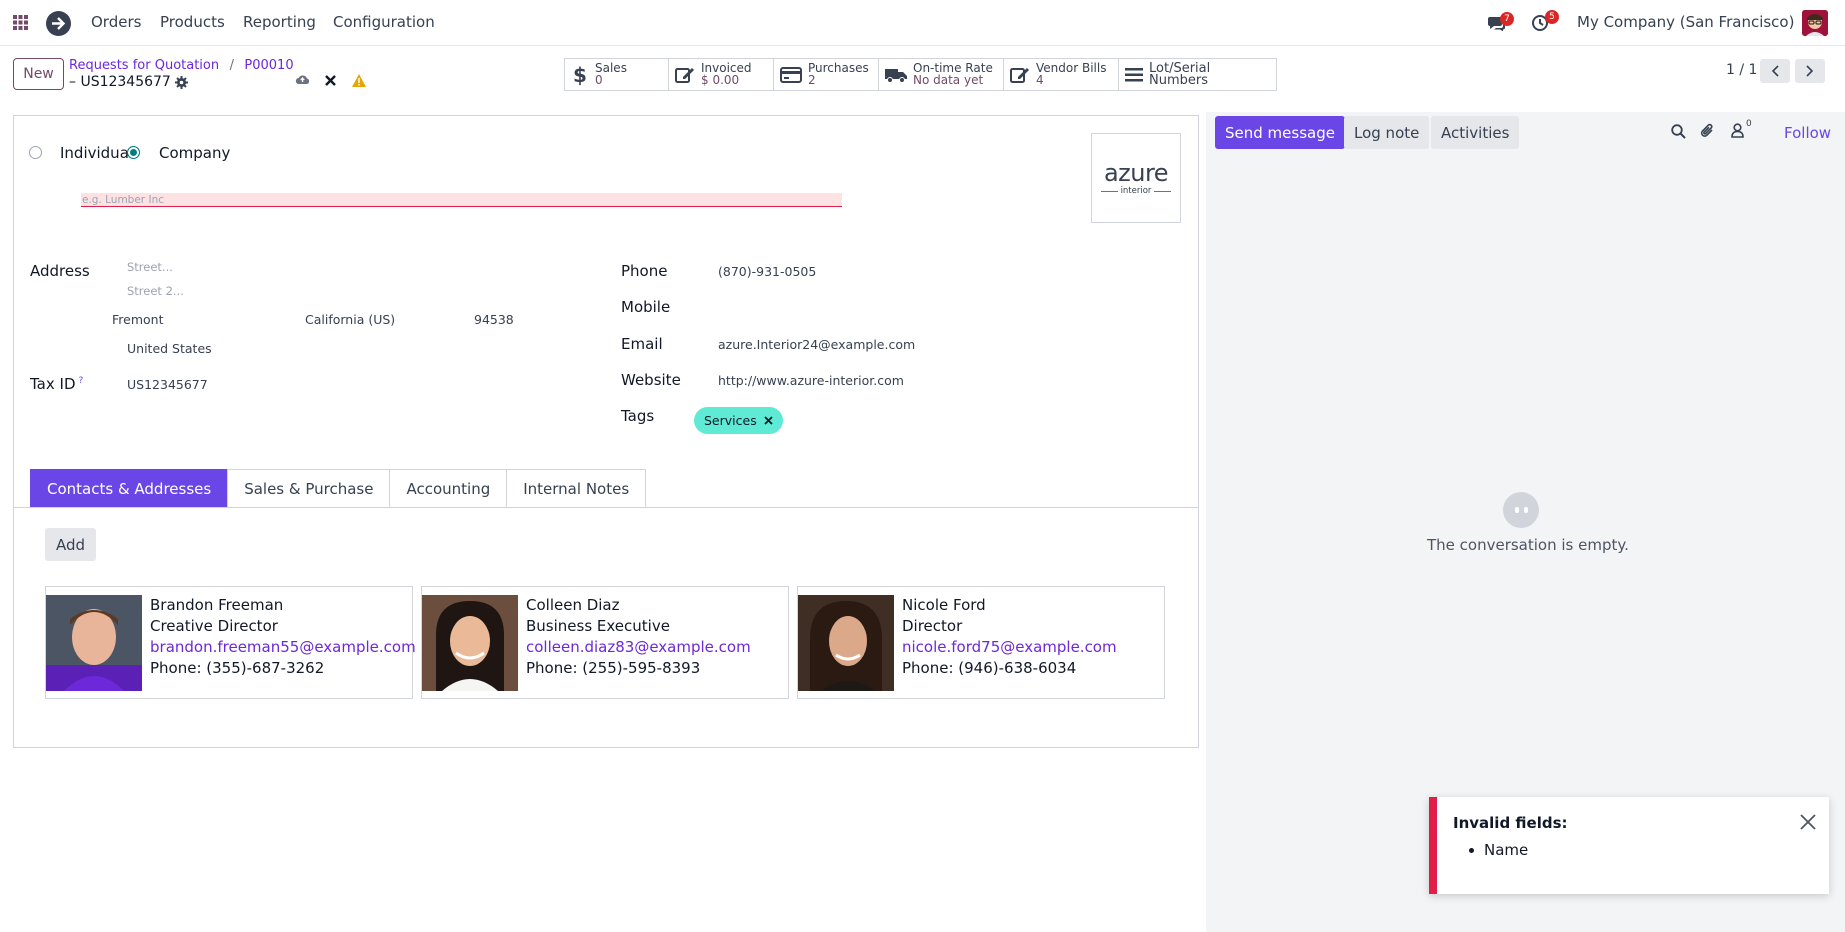 The width and height of the screenshot is (1845, 932). I want to click on discard-icon, so click(330, 80).